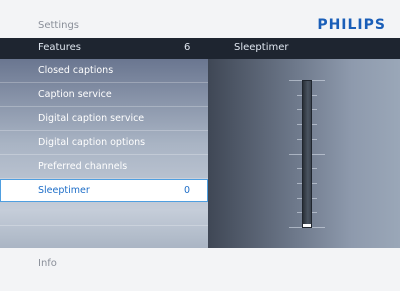 Image resolution: width=400 pixels, height=291 pixels. Describe the element at coordinates (91, 118) in the screenshot. I see `menu-item-label: Digital caption service` at that location.